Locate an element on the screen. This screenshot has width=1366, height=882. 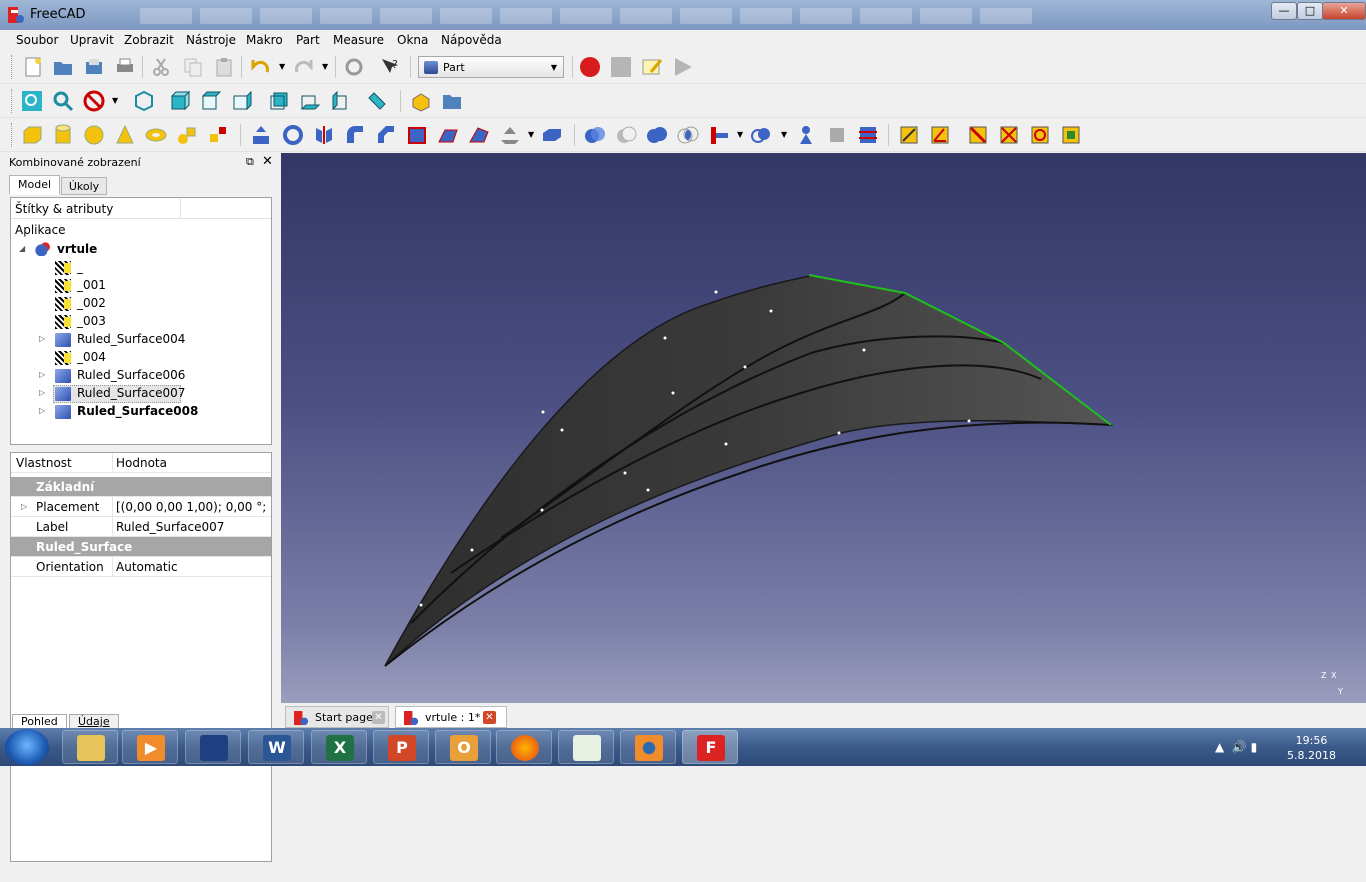
redo-icon is located at coordinates (304, 67).